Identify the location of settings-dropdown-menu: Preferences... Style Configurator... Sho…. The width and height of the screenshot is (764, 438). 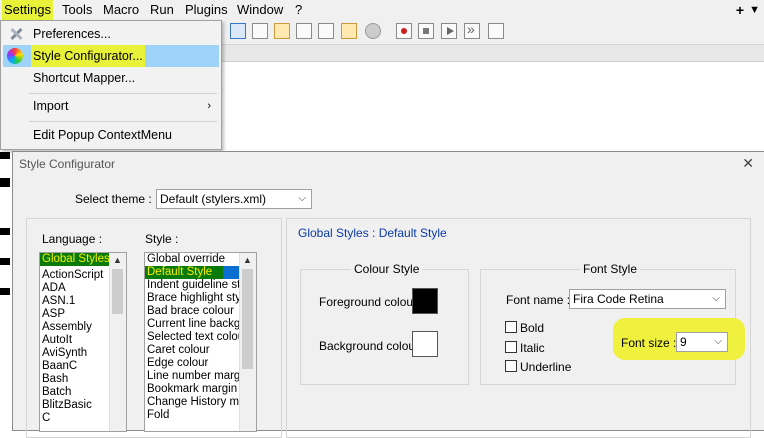
(111, 85).